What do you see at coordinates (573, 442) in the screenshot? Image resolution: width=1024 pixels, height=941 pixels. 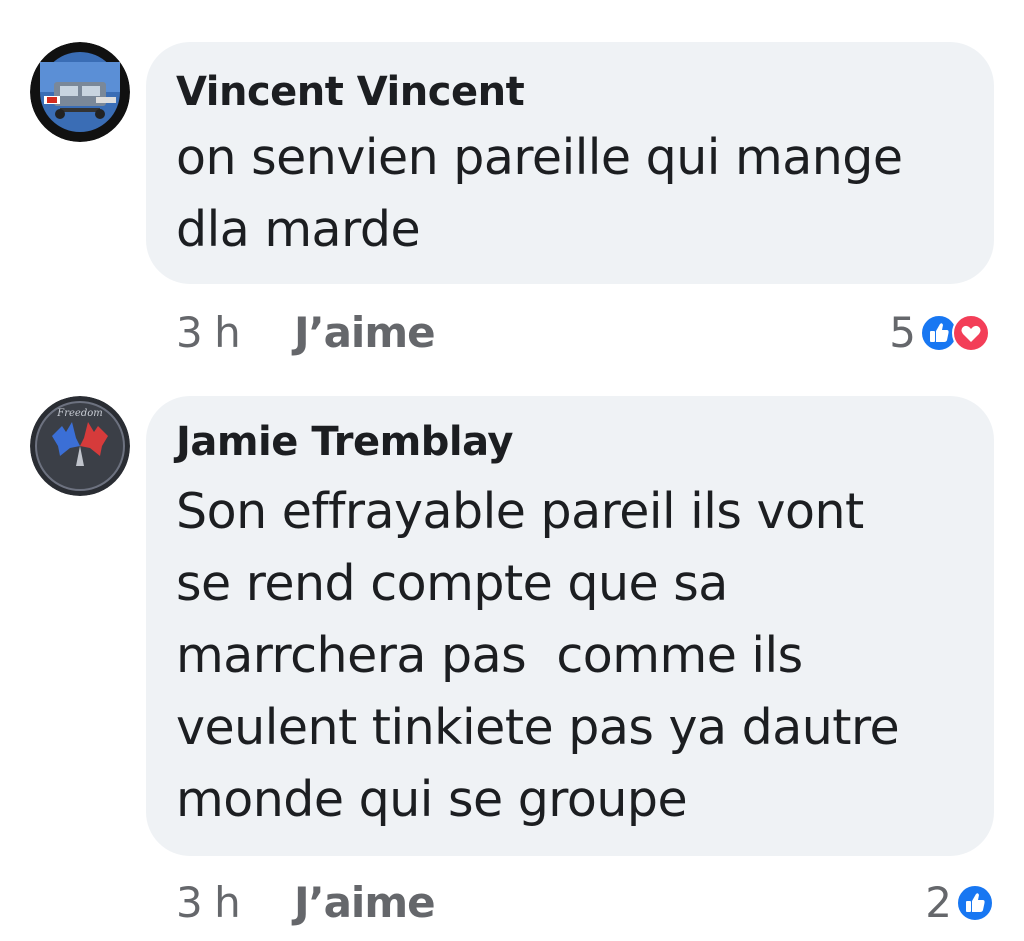 I see `comment-author: Jamie Tremblay` at bounding box center [573, 442].